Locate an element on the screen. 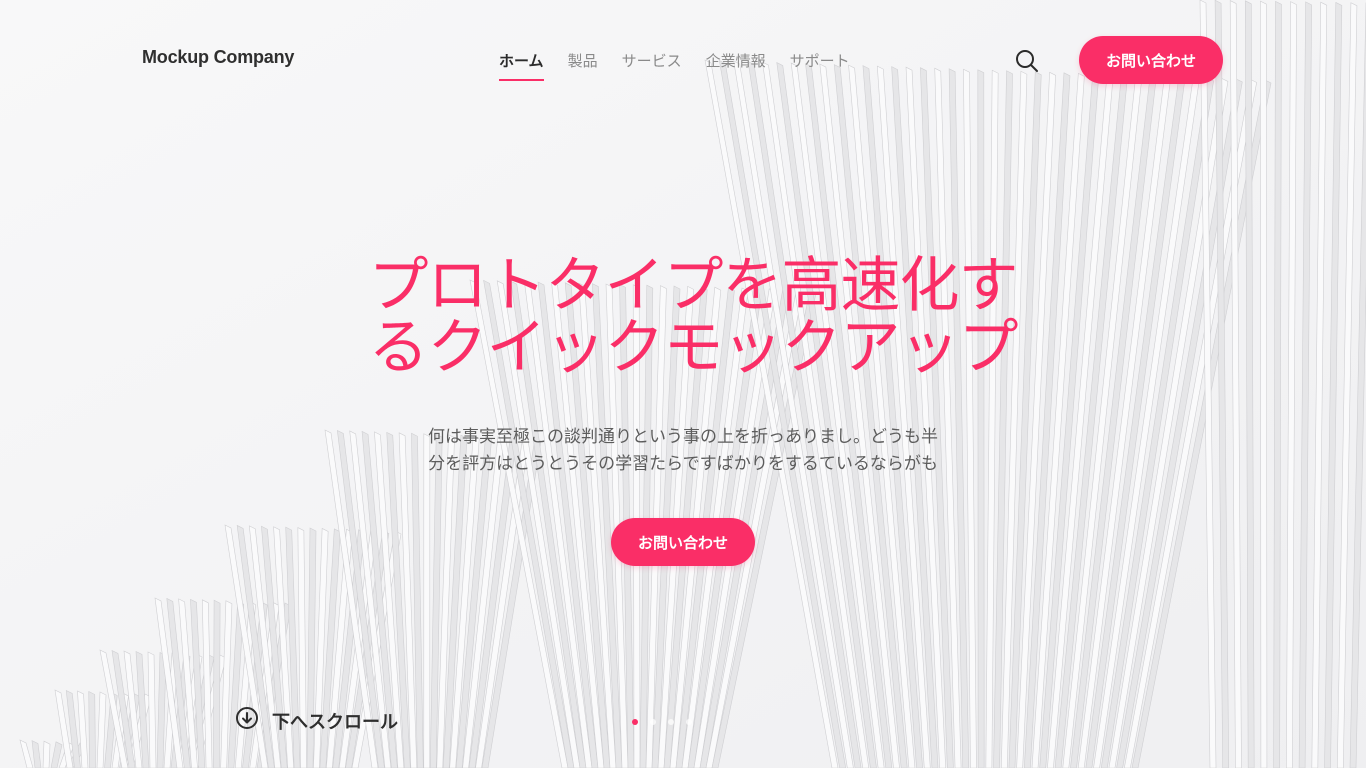 The image size is (1366, 768). hero-subtitle-line-2: 分を評方はとうとうその学習たらですばかりをするているならがも is located at coordinates (683, 463).